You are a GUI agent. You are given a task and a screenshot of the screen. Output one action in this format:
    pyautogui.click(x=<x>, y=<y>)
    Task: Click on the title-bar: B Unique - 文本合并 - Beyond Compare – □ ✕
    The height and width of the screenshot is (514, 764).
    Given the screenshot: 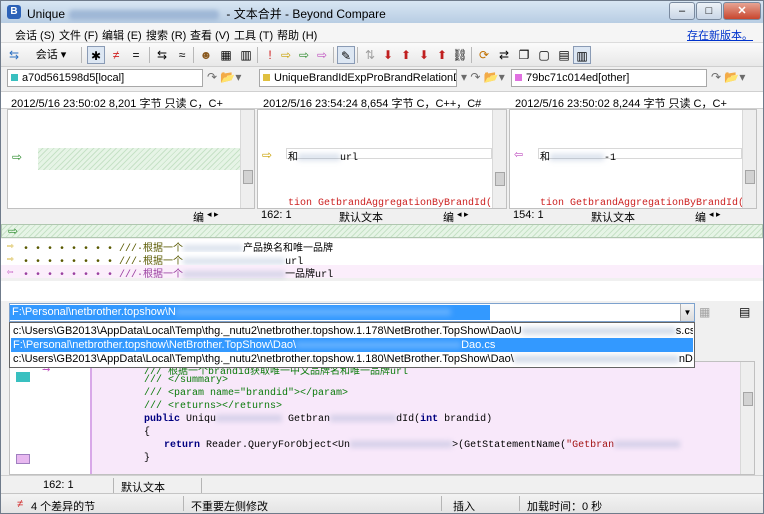 What is the action you would take?
    pyautogui.click(x=382, y=12)
    